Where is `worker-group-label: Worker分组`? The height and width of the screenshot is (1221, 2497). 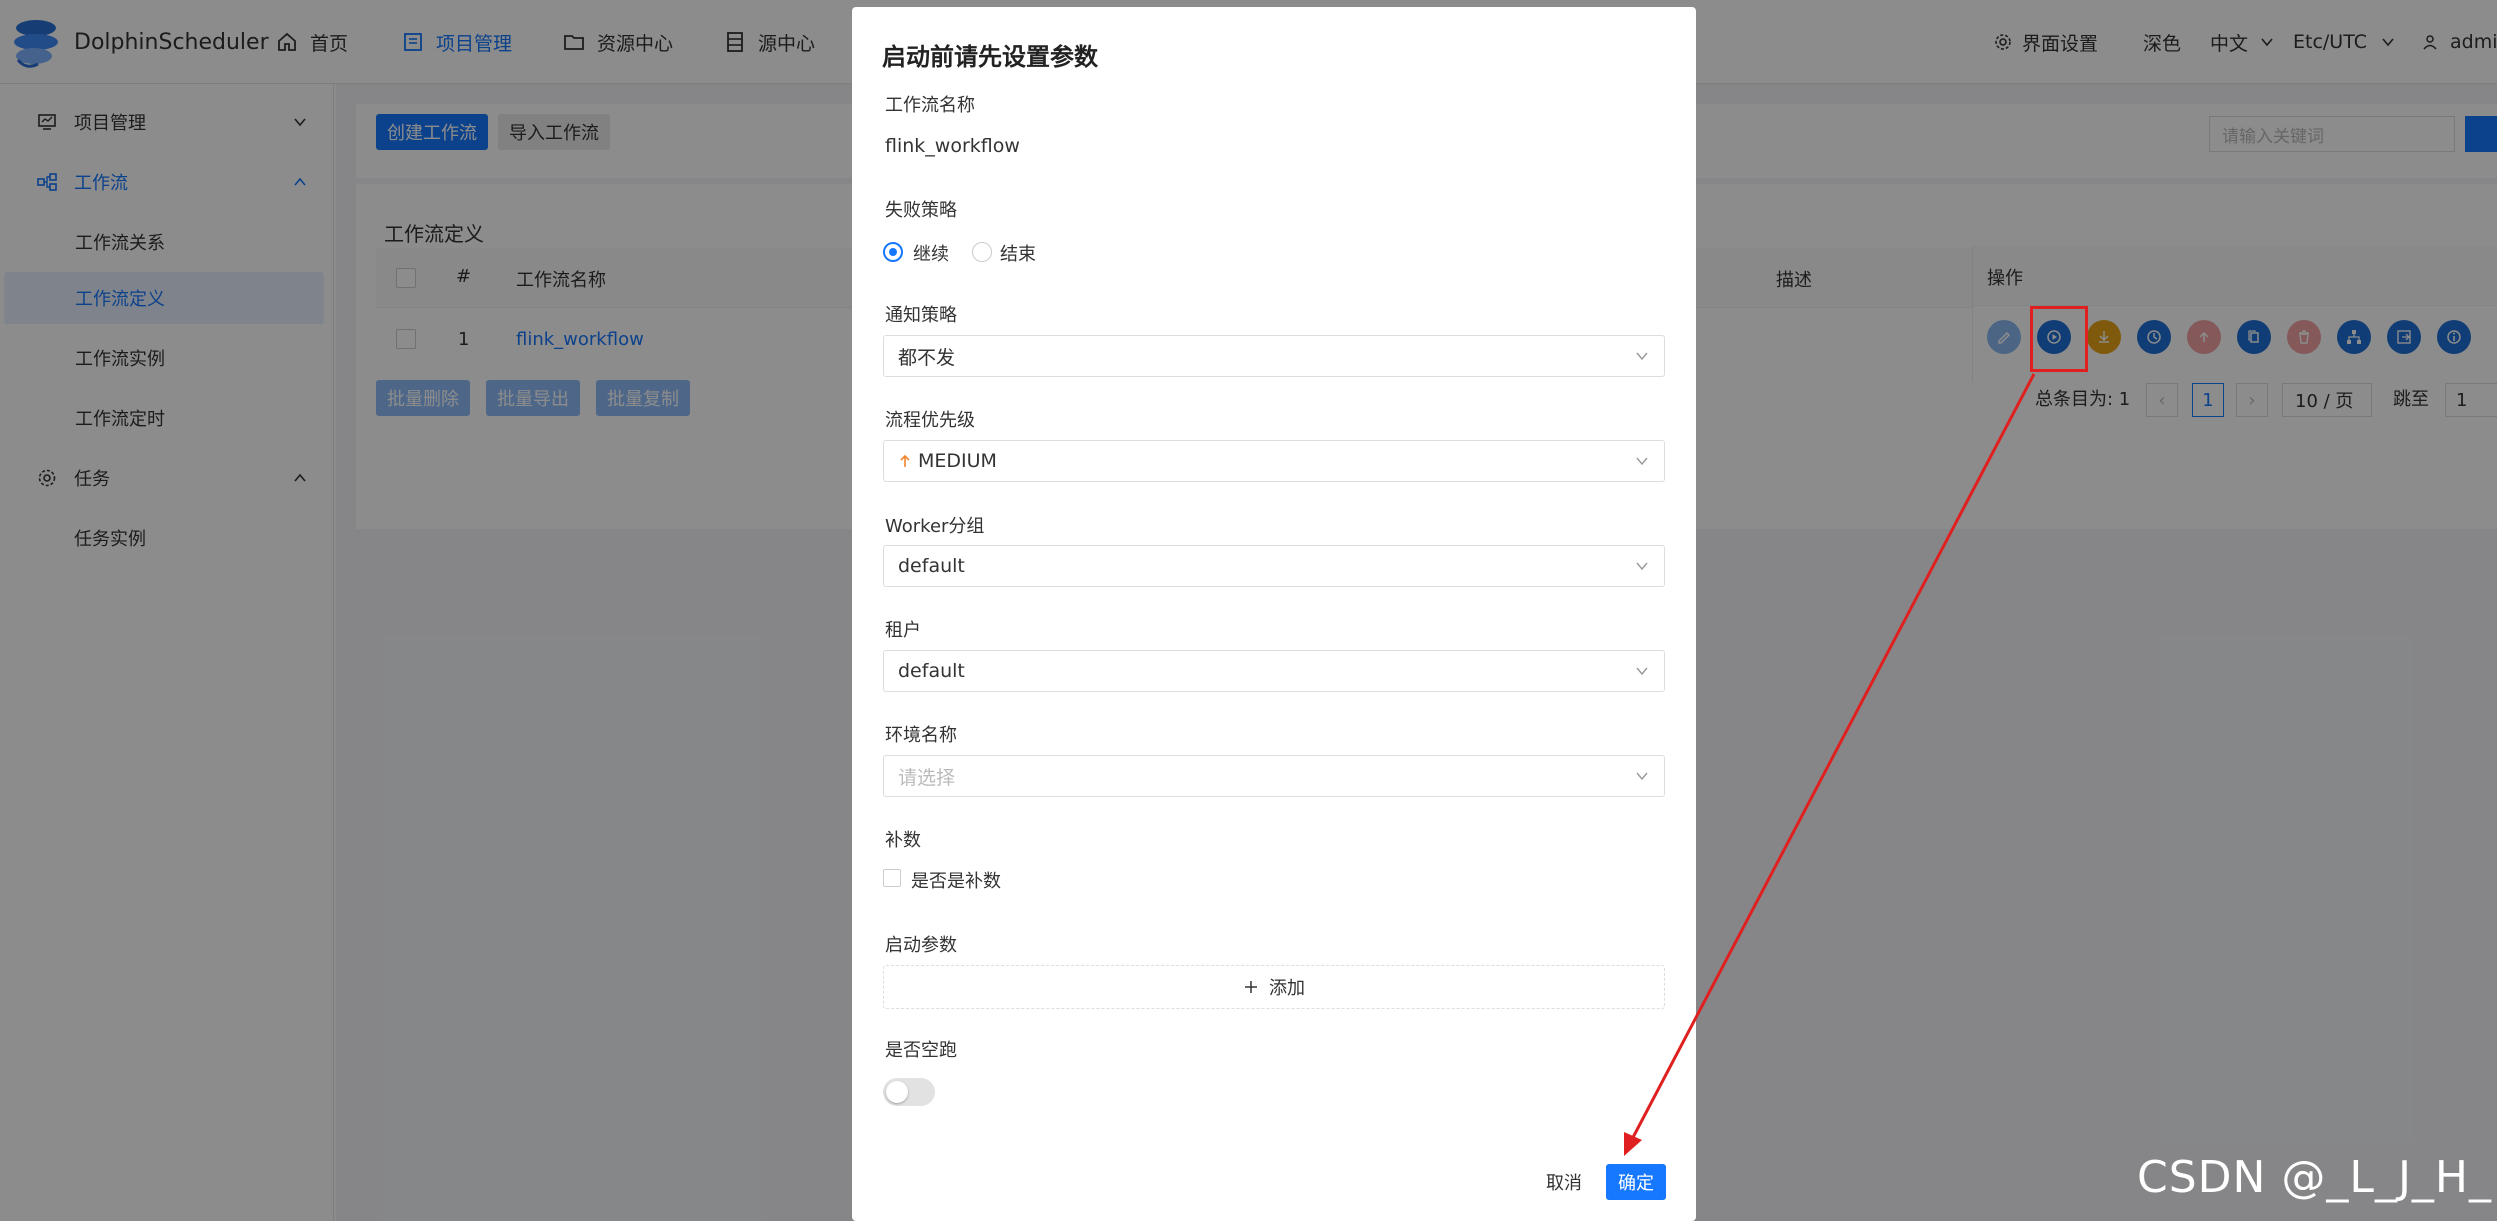
worker-group-label: Worker分组 is located at coordinates (935, 526).